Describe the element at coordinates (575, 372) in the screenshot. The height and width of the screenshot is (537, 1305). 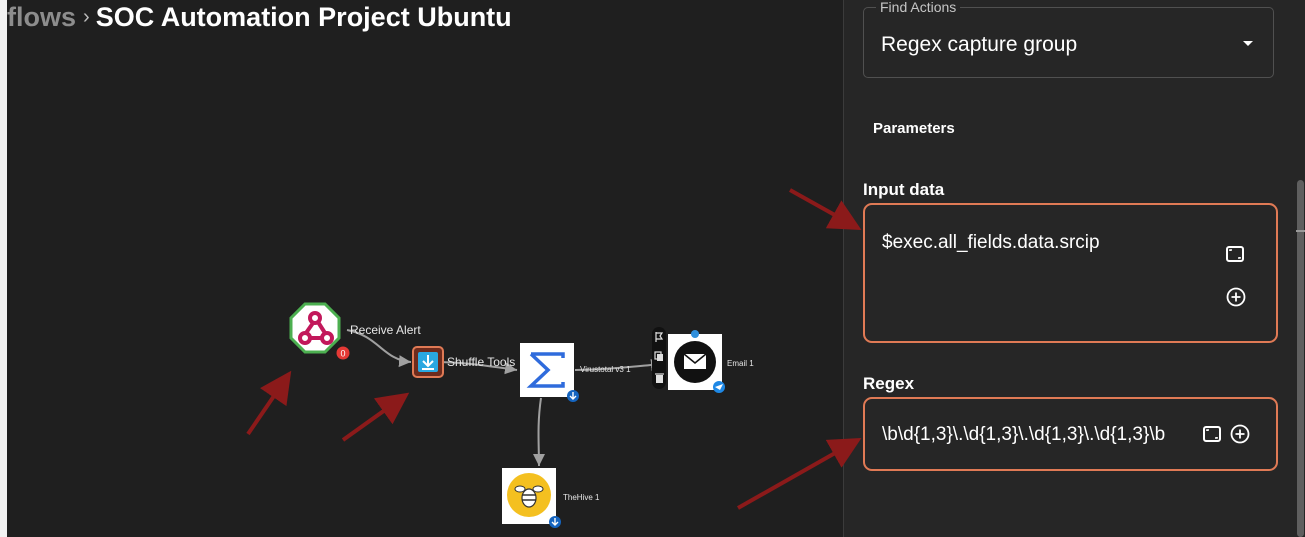
I see `node-virustotal: Virustotal v3 1` at that location.